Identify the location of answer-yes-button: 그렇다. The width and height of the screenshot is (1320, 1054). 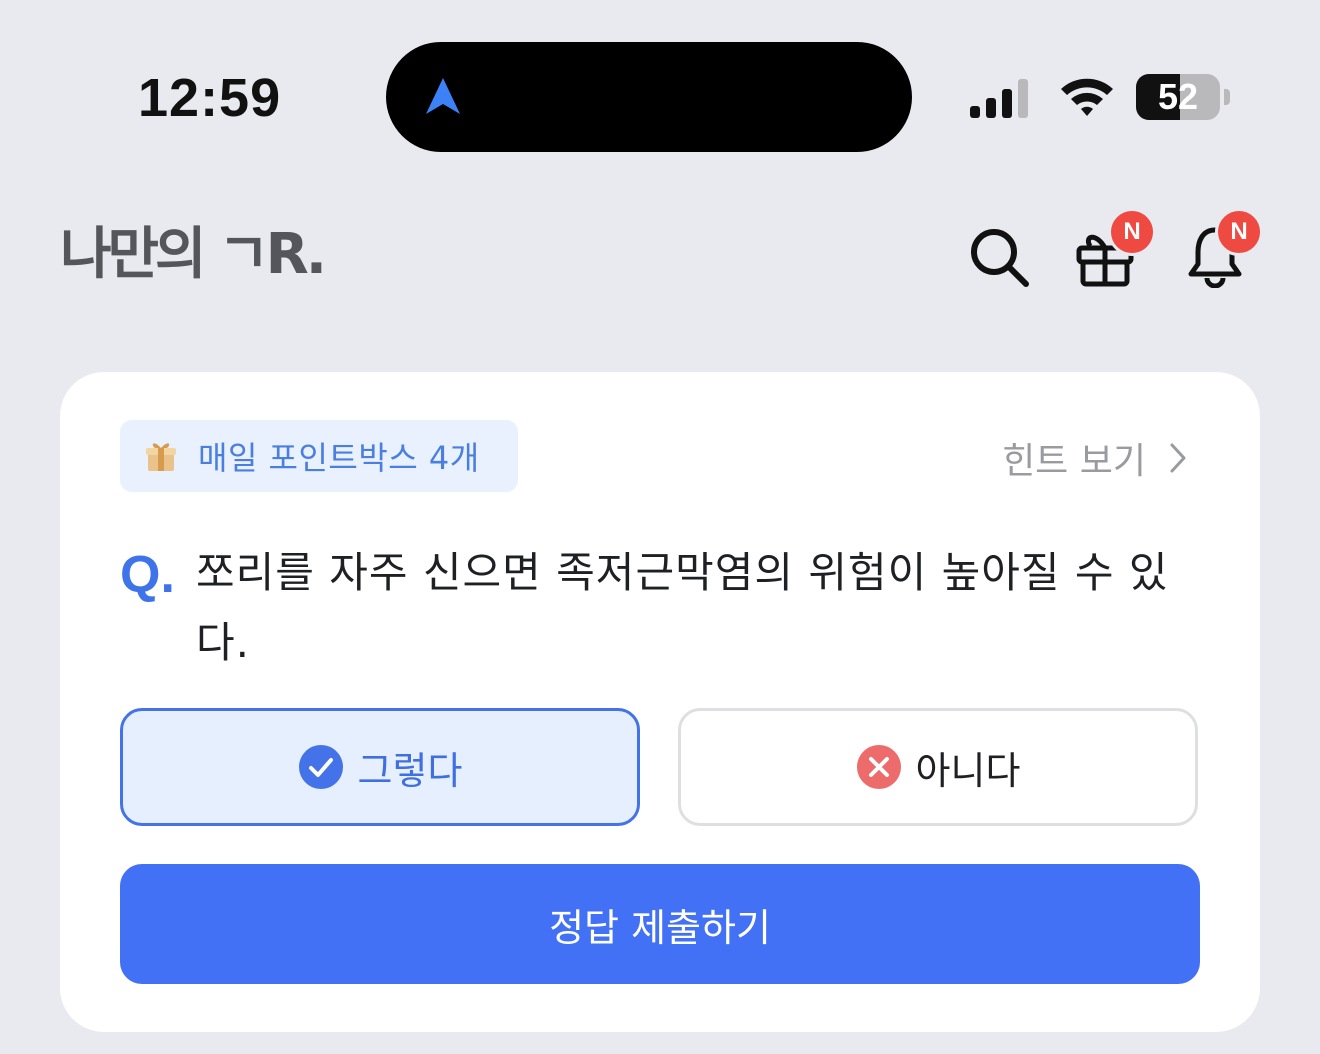
(380, 767).